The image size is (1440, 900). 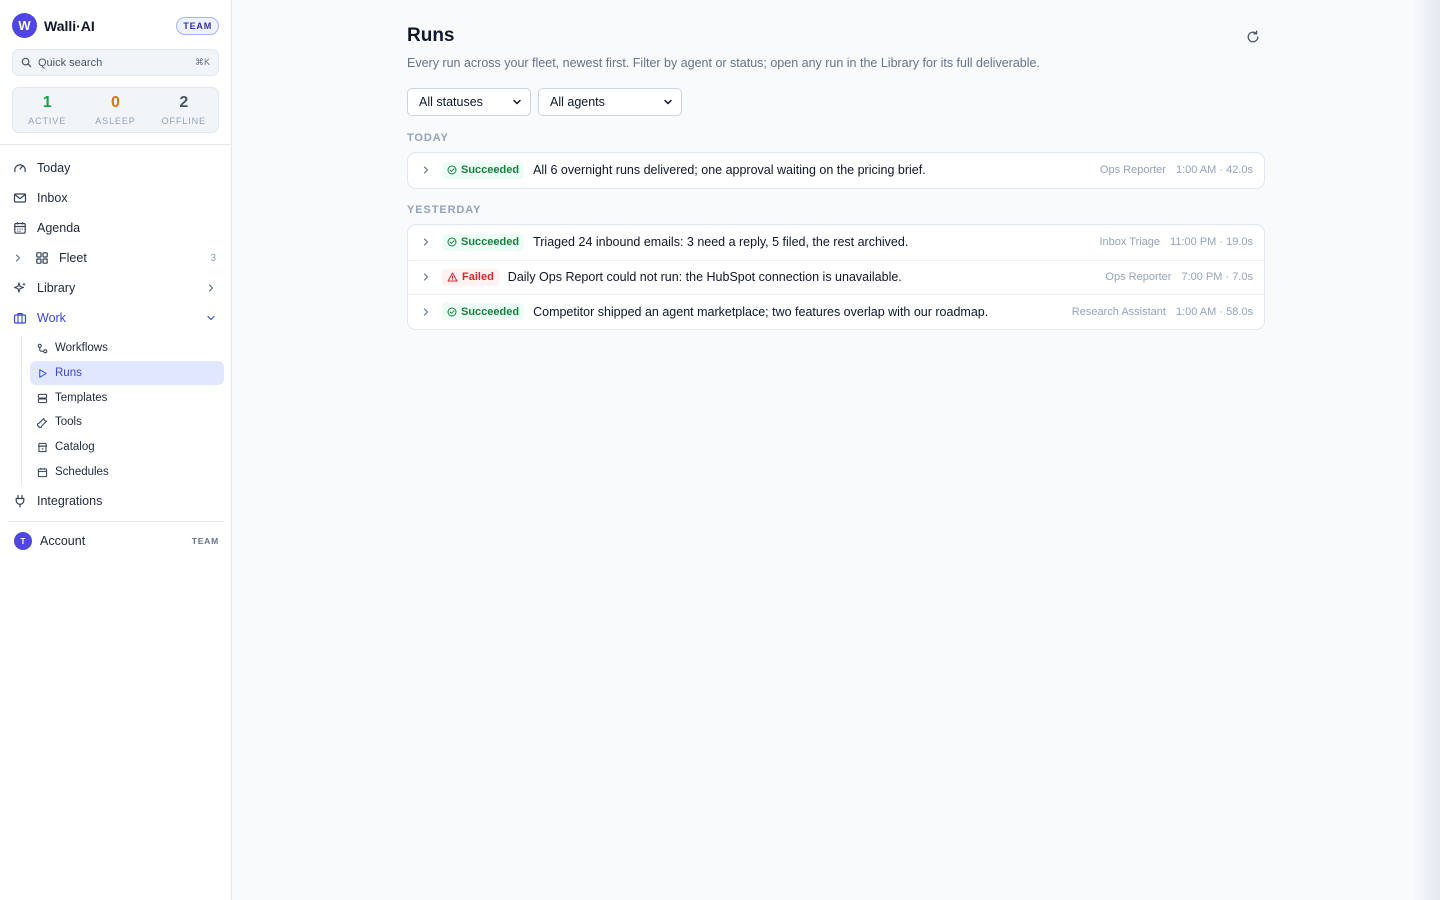 What do you see at coordinates (20, 168) in the screenshot?
I see `gauge-icon` at bounding box center [20, 168].